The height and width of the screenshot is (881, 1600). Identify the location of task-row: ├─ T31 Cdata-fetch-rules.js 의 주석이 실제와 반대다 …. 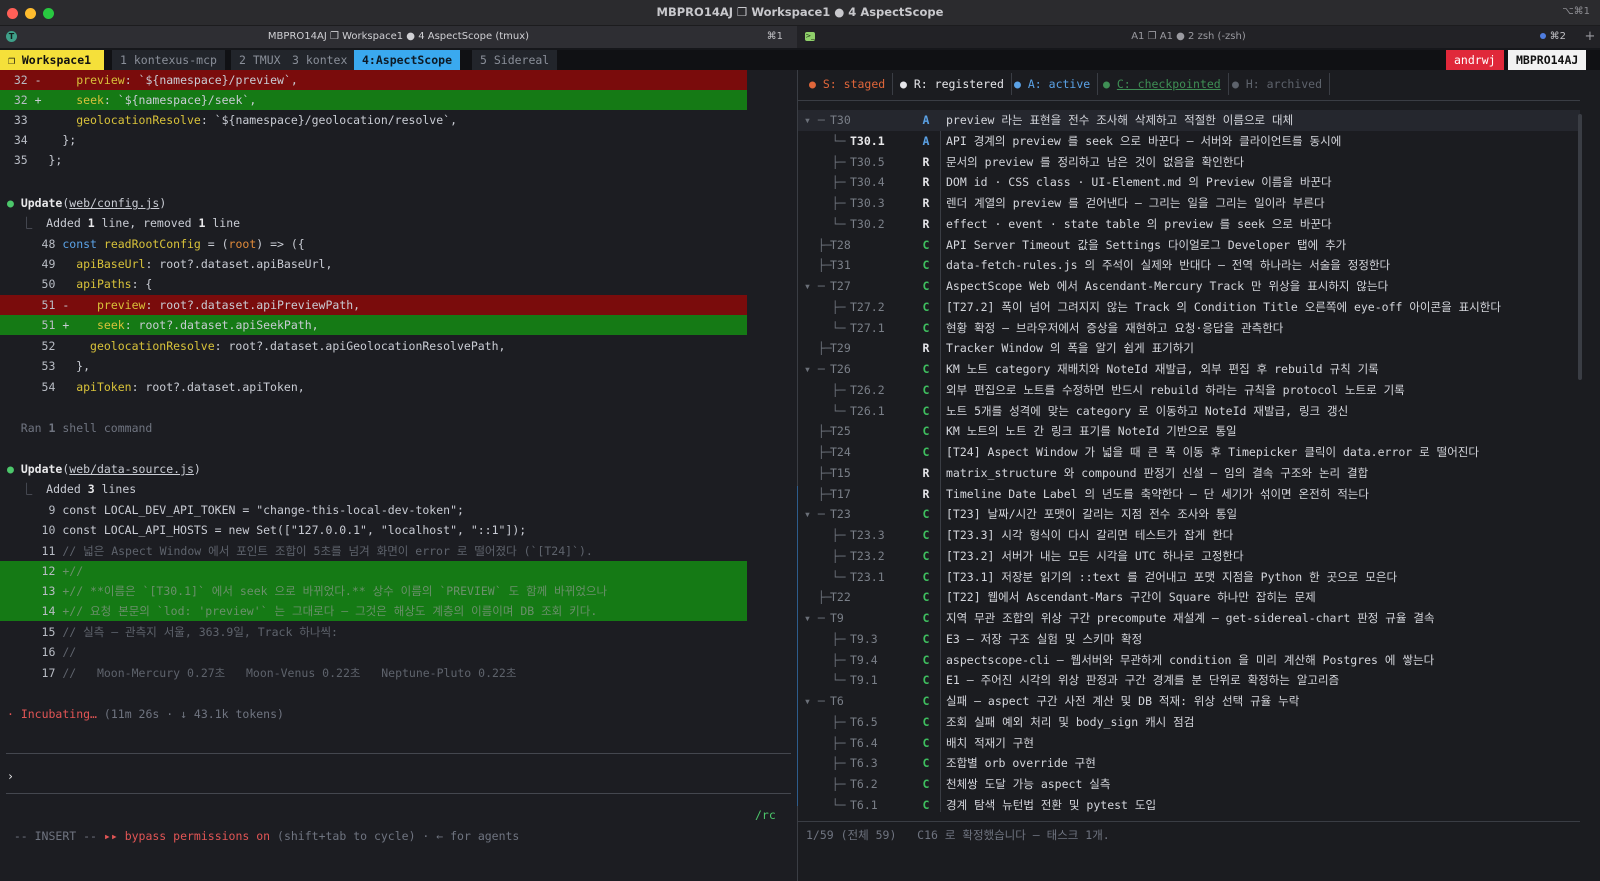
(1189, 265).